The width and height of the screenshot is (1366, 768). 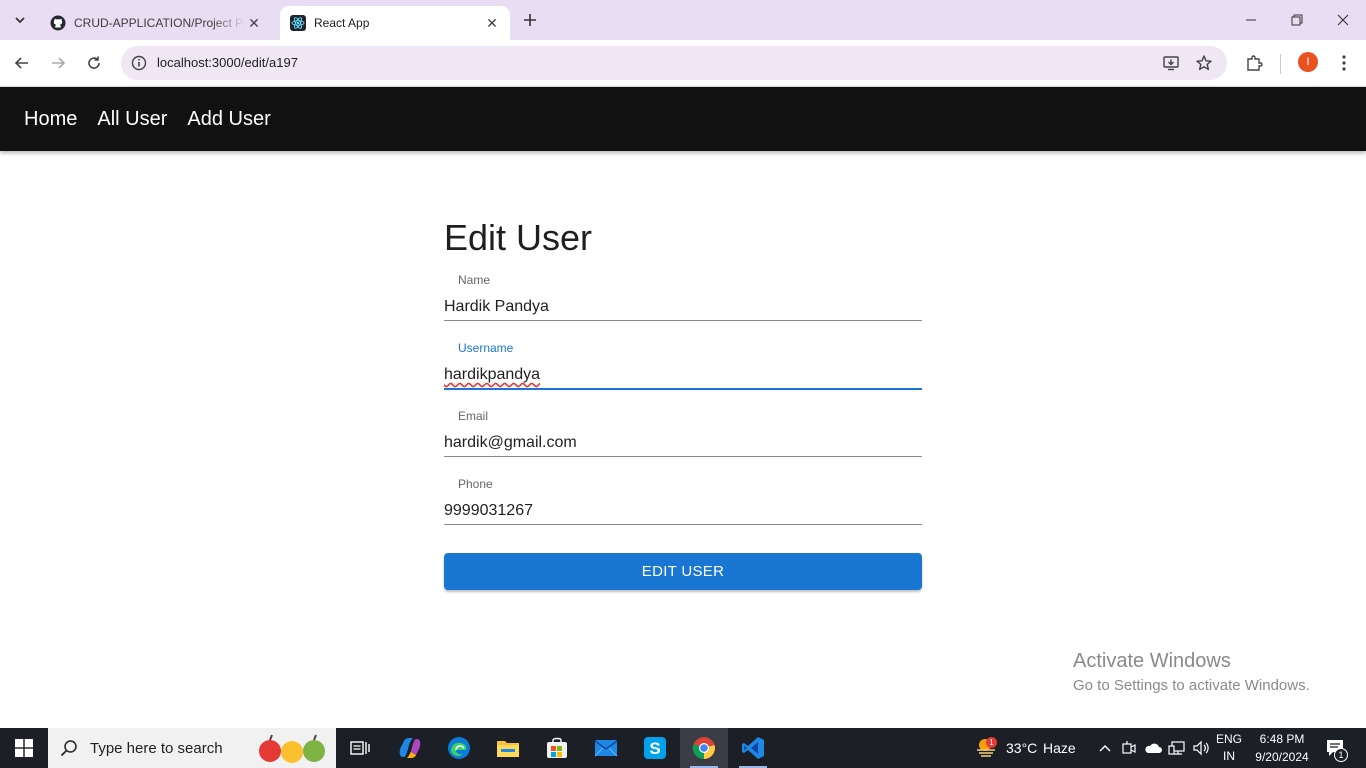 I want to click on tab-search-button, so click(x=20, y=20).